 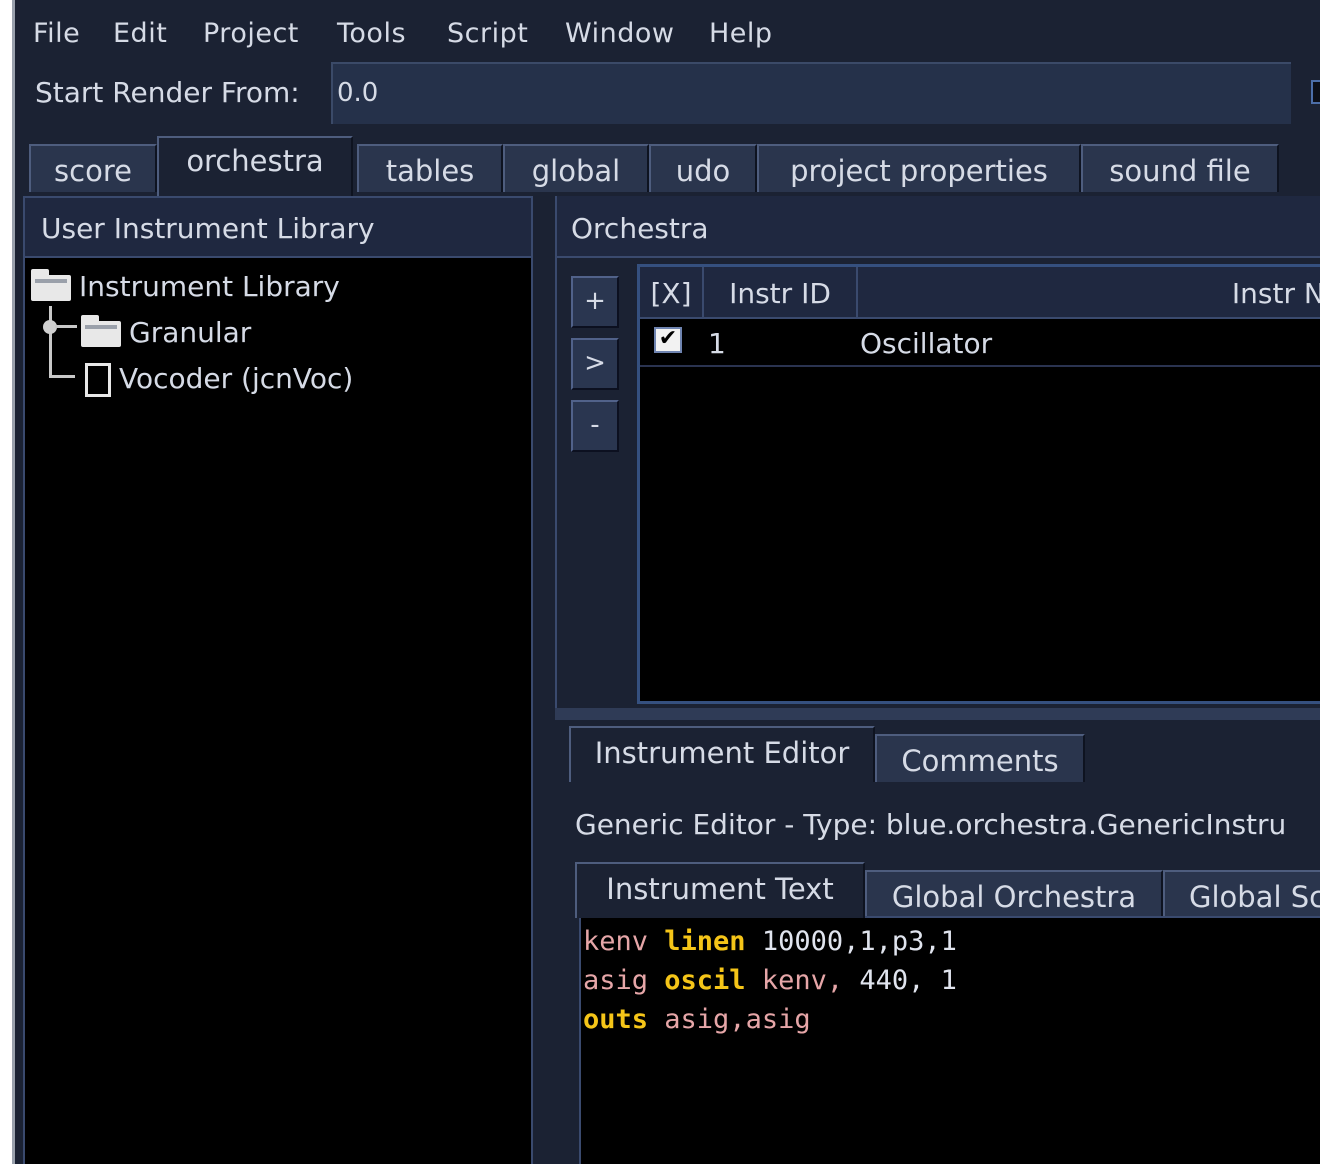 What do you see at coordinates (209, 286) in the screenshot?
I see `tree-label: Instrument Library` at bounding box center [209, 286].